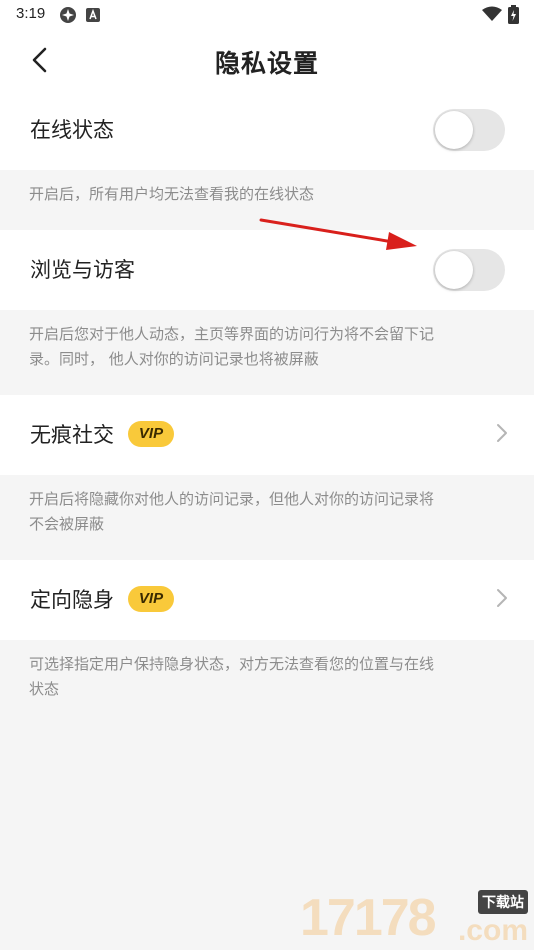 This screenshot has width=534, height=950. What do you see at coordinates (503, 902) in the screenshot?
I see `watermark-tag: 下载站` at bounding box center [503, 902].